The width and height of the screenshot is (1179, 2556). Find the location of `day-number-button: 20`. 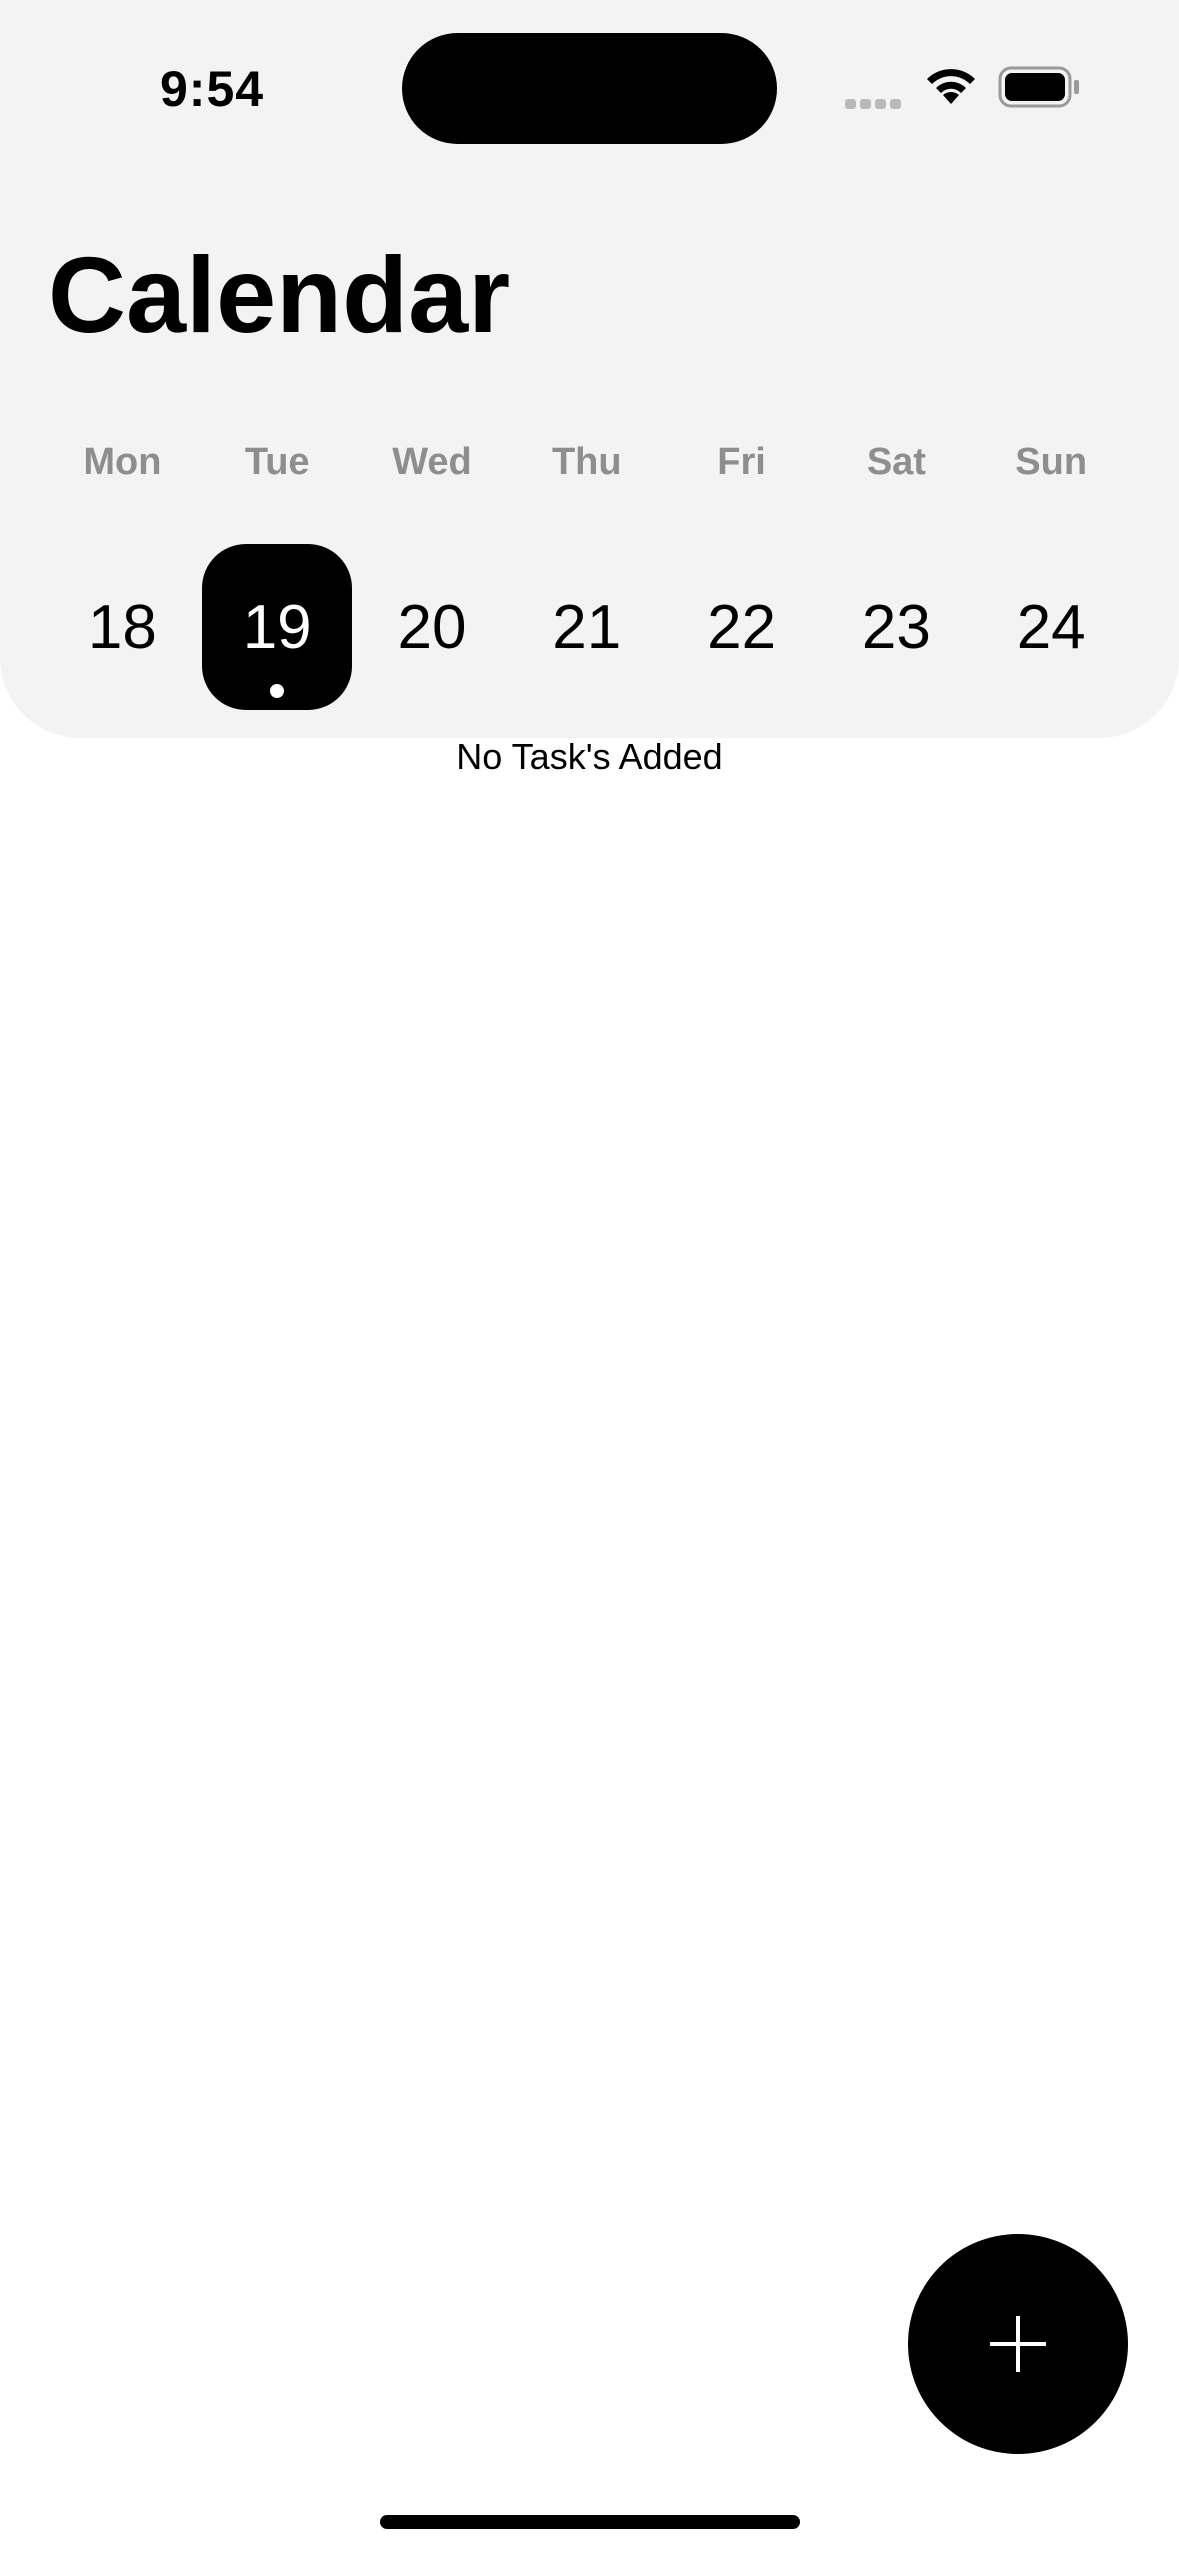

day-number-button: 20 is located at coordinates (432, 627).